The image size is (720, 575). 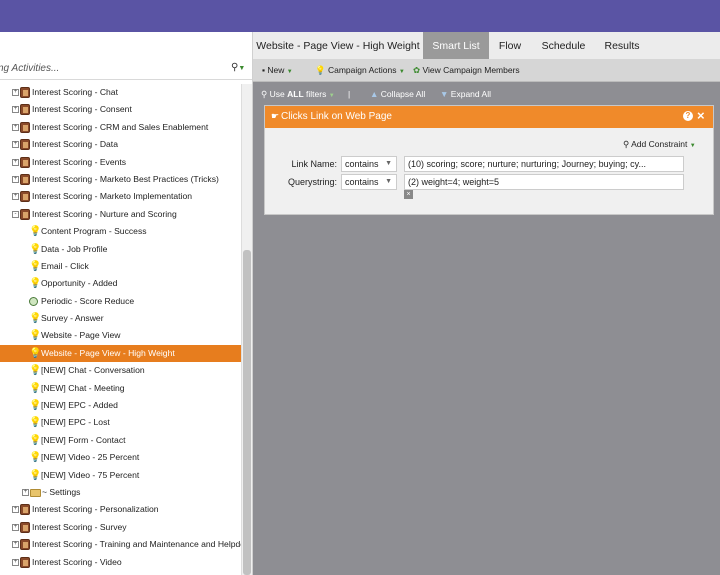 What do you see at coordinates (120, 214) in the screenshot?
I see `tree-item: - Interest Scoring - Nurture and Scoring` at bounding box center [120, 214].